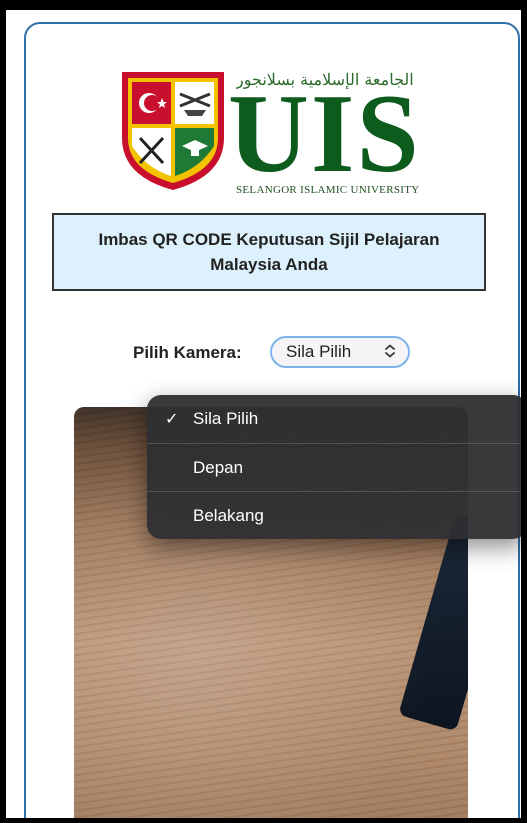 The height and width of the screenshot is (823, 527). Describe the element at coordinates (328, 190) in the screenshot. I see `logo-university-name: SELANGOR ISLAMIC UNIVERSITY` at that location.